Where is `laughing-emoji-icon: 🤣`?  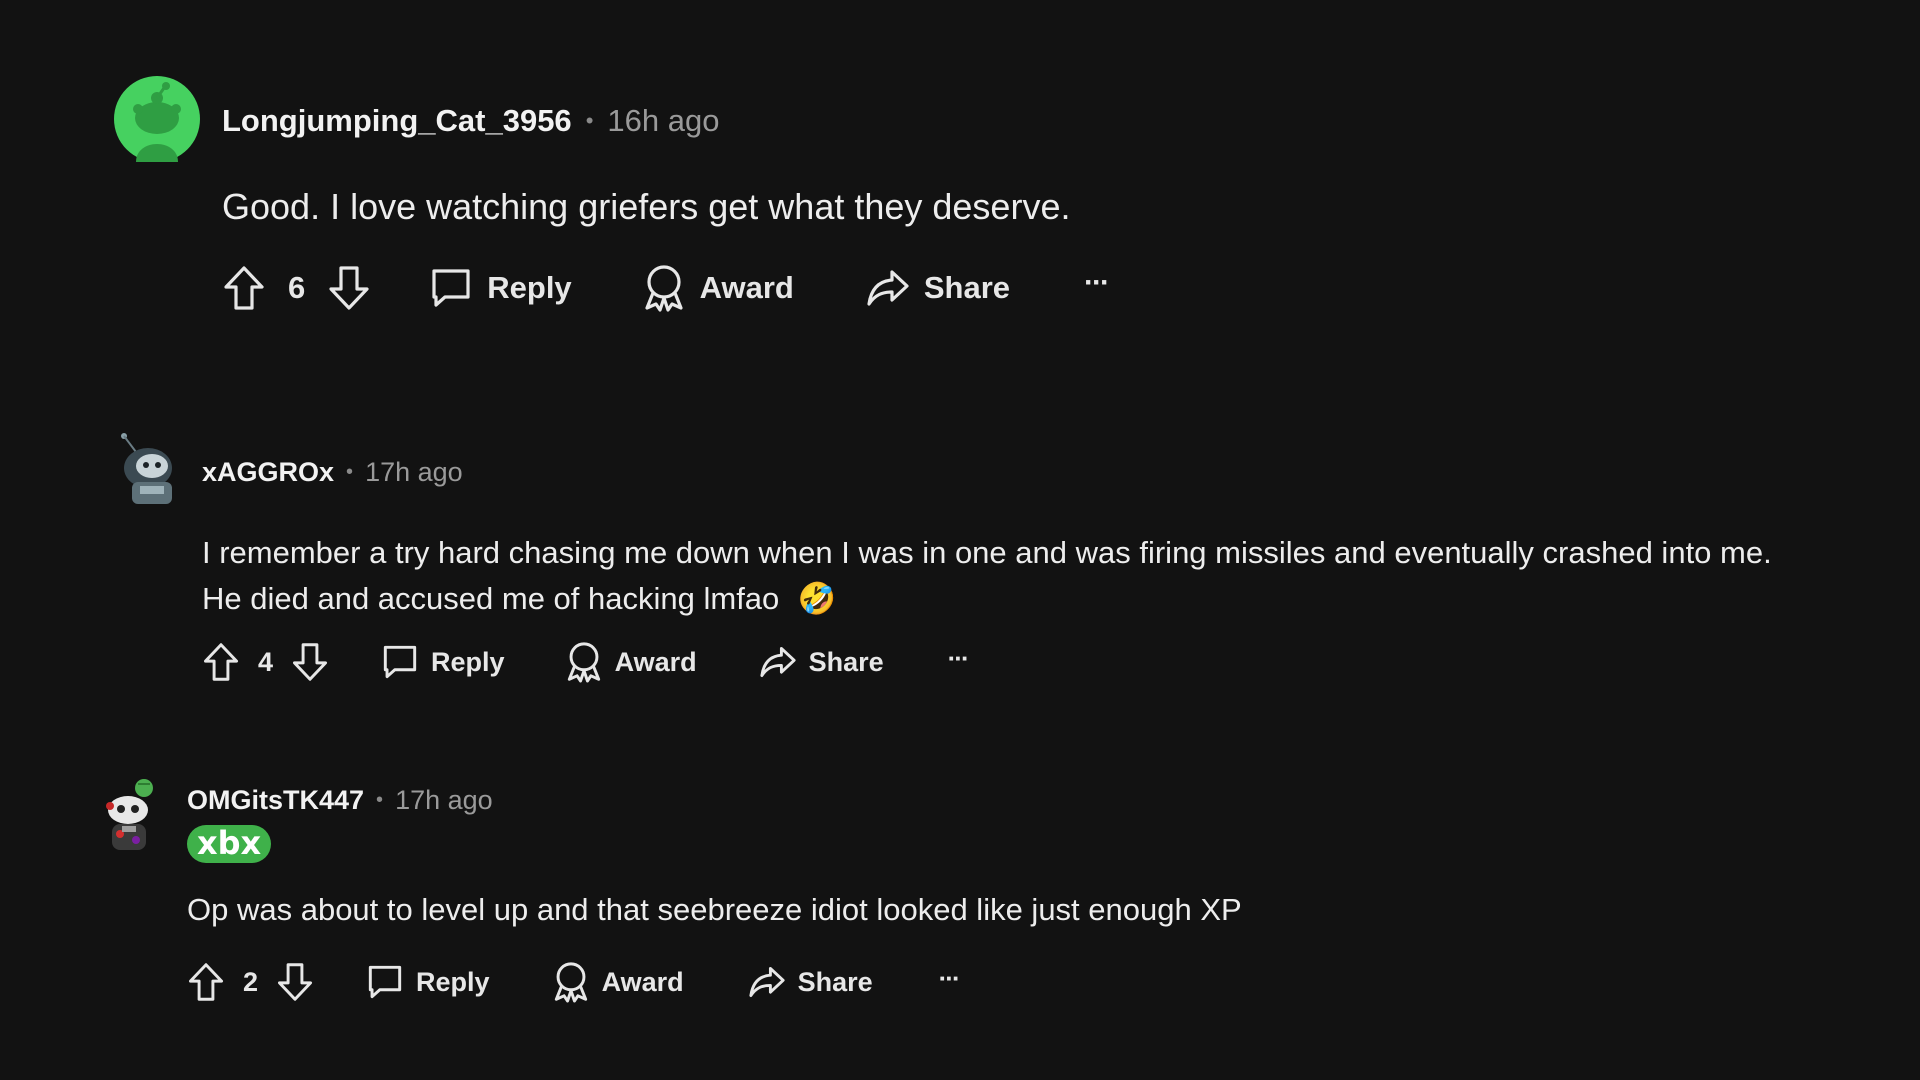
laughing-emoji-icon: 🤣 is located at coordinates (817, 598).